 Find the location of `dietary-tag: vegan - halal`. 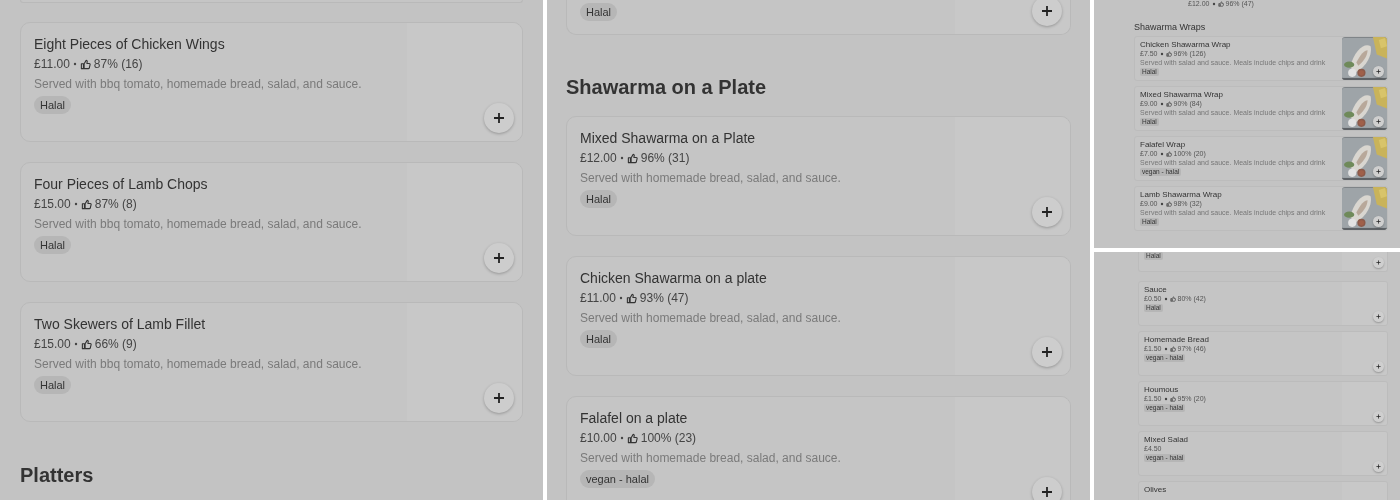

dietary-tag: vegan - halal is located at coordinates (617, 479).